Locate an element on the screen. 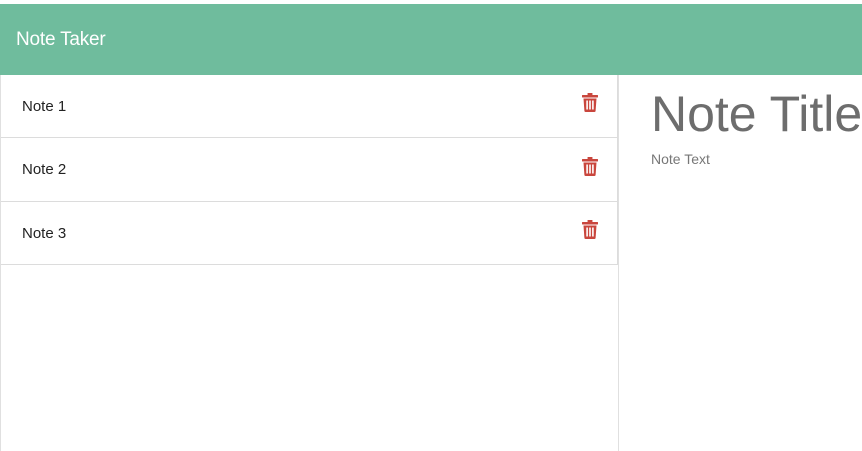  note-list-item: Note 2 is located at coordinates (309, 170).